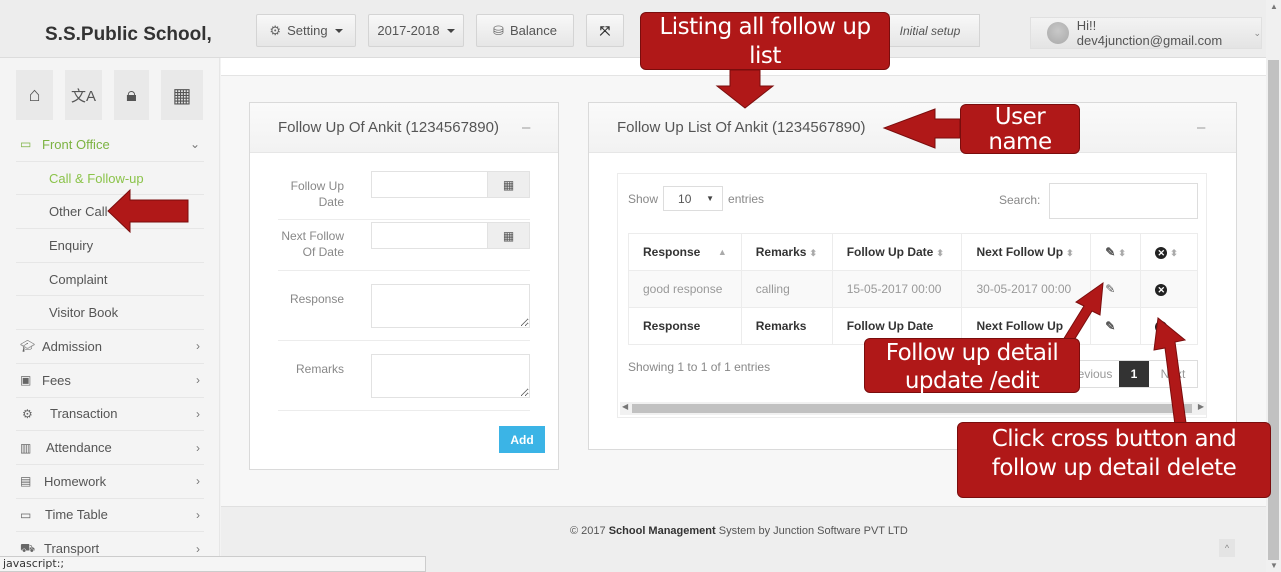 This screenshot has height=572, width=1281. I want to click on scroll-down-icon: ▼, so click(1274, 565).